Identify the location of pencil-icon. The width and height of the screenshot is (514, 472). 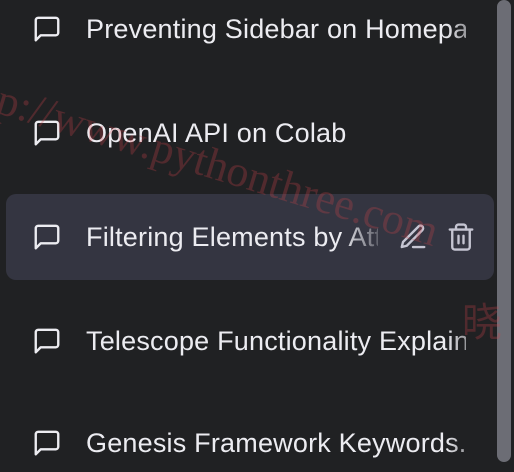
(413, 236).